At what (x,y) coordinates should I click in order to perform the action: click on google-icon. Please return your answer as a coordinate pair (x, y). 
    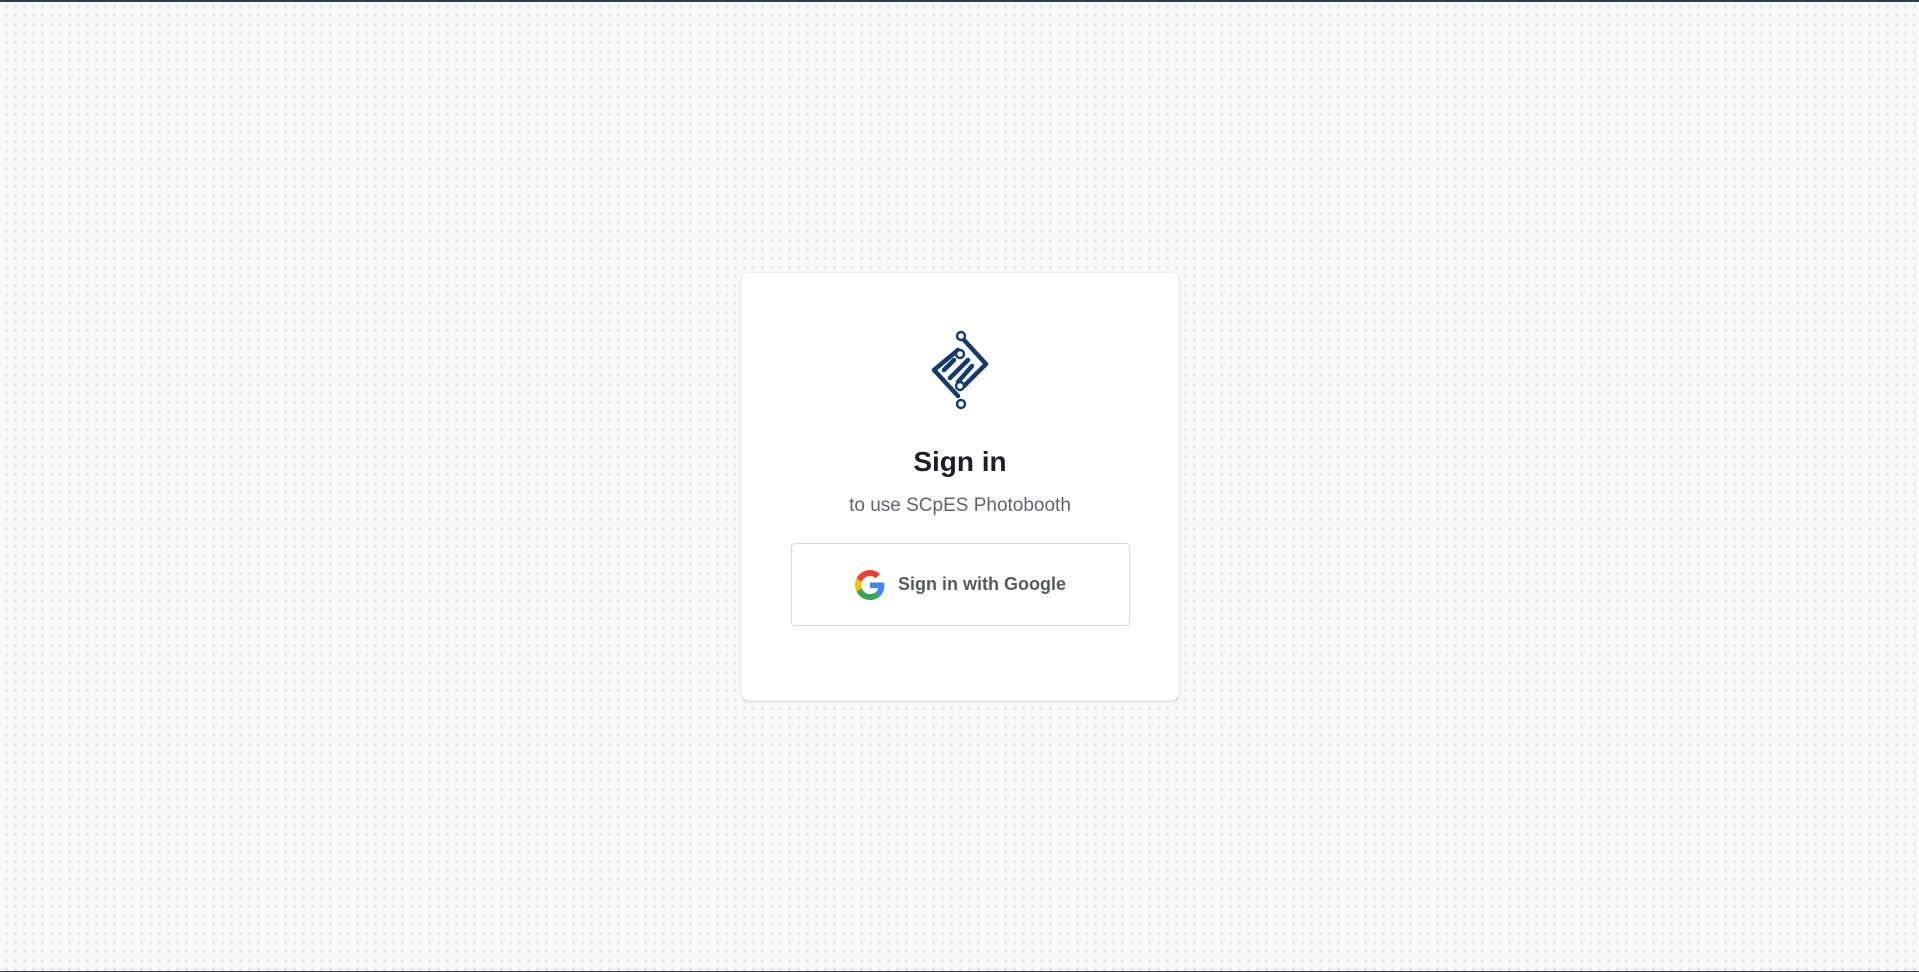
    Looking at the image, I should click on (870, 584).